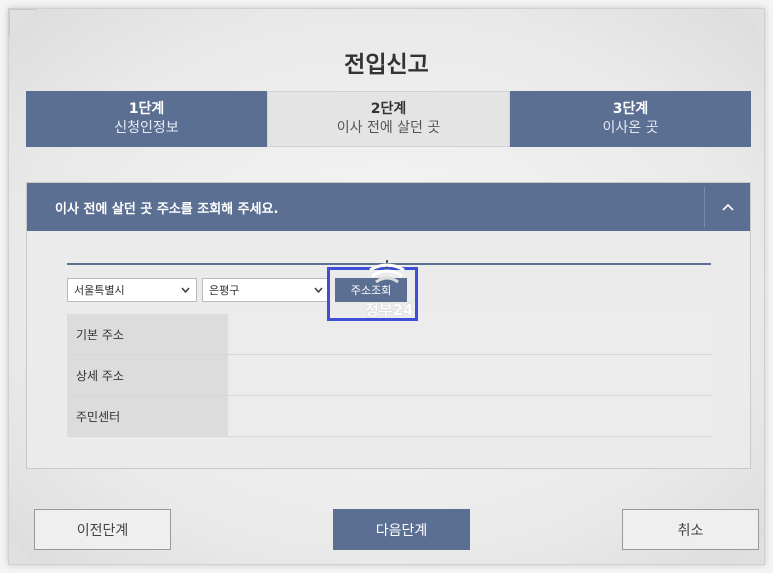  Describe the element at coordinates (99, 290) in the screenshot. I see `city-select-value: 서울특별시` at that location.